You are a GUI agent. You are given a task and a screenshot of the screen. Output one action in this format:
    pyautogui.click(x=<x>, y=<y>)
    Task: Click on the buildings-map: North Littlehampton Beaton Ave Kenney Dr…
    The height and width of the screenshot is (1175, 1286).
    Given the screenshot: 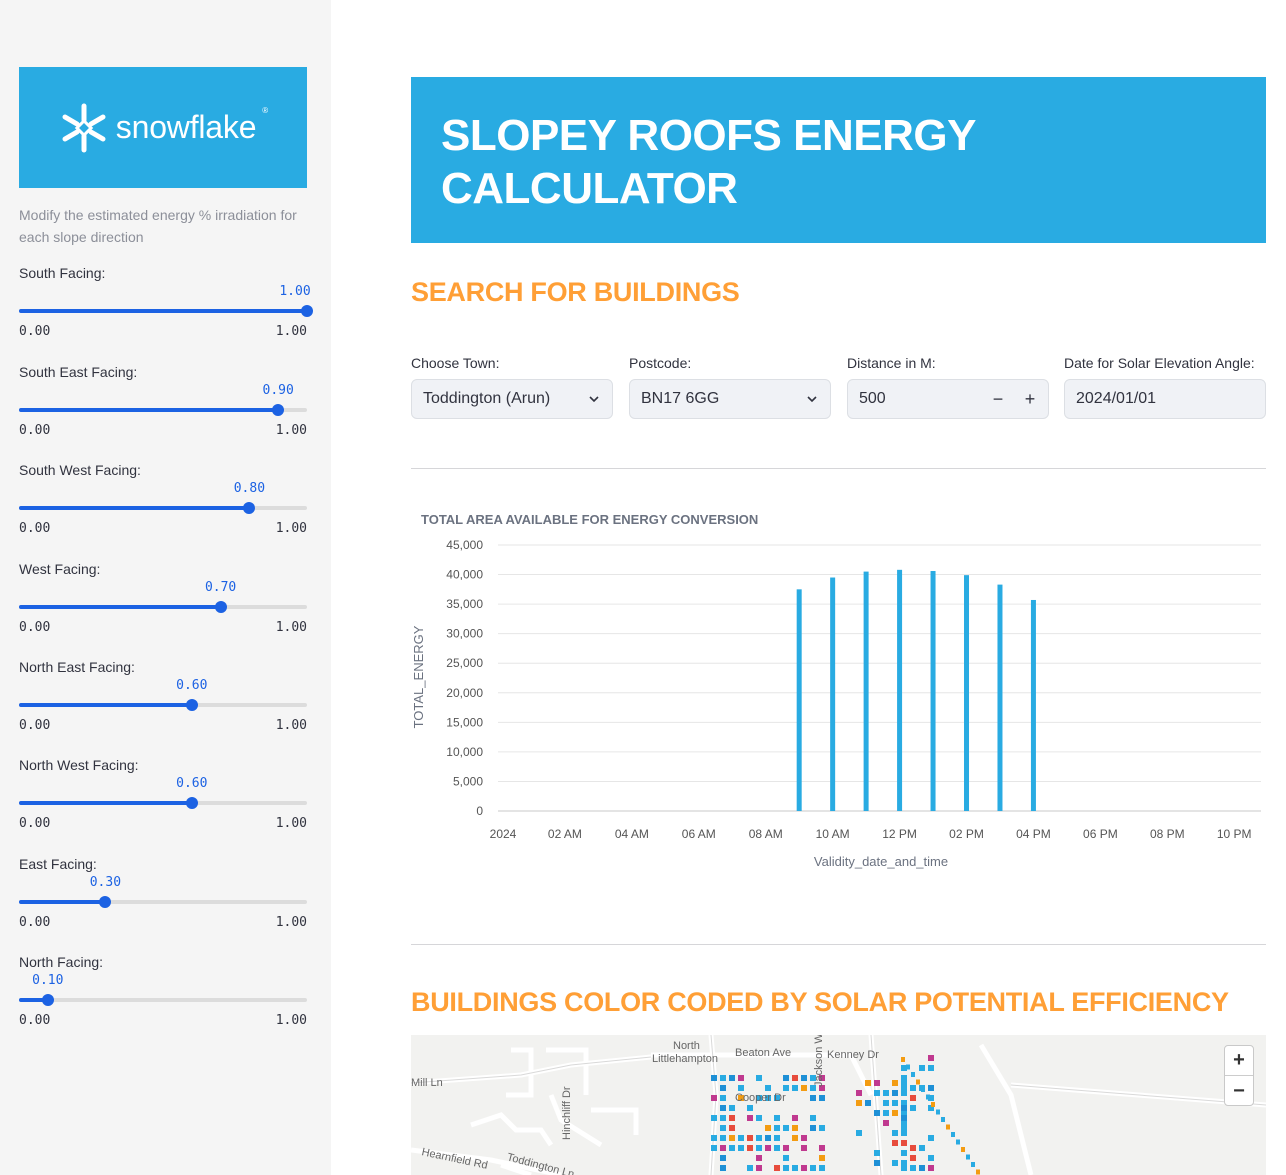 What is the action you would take?
    pyautogui.click(x=838, y=1105)
    